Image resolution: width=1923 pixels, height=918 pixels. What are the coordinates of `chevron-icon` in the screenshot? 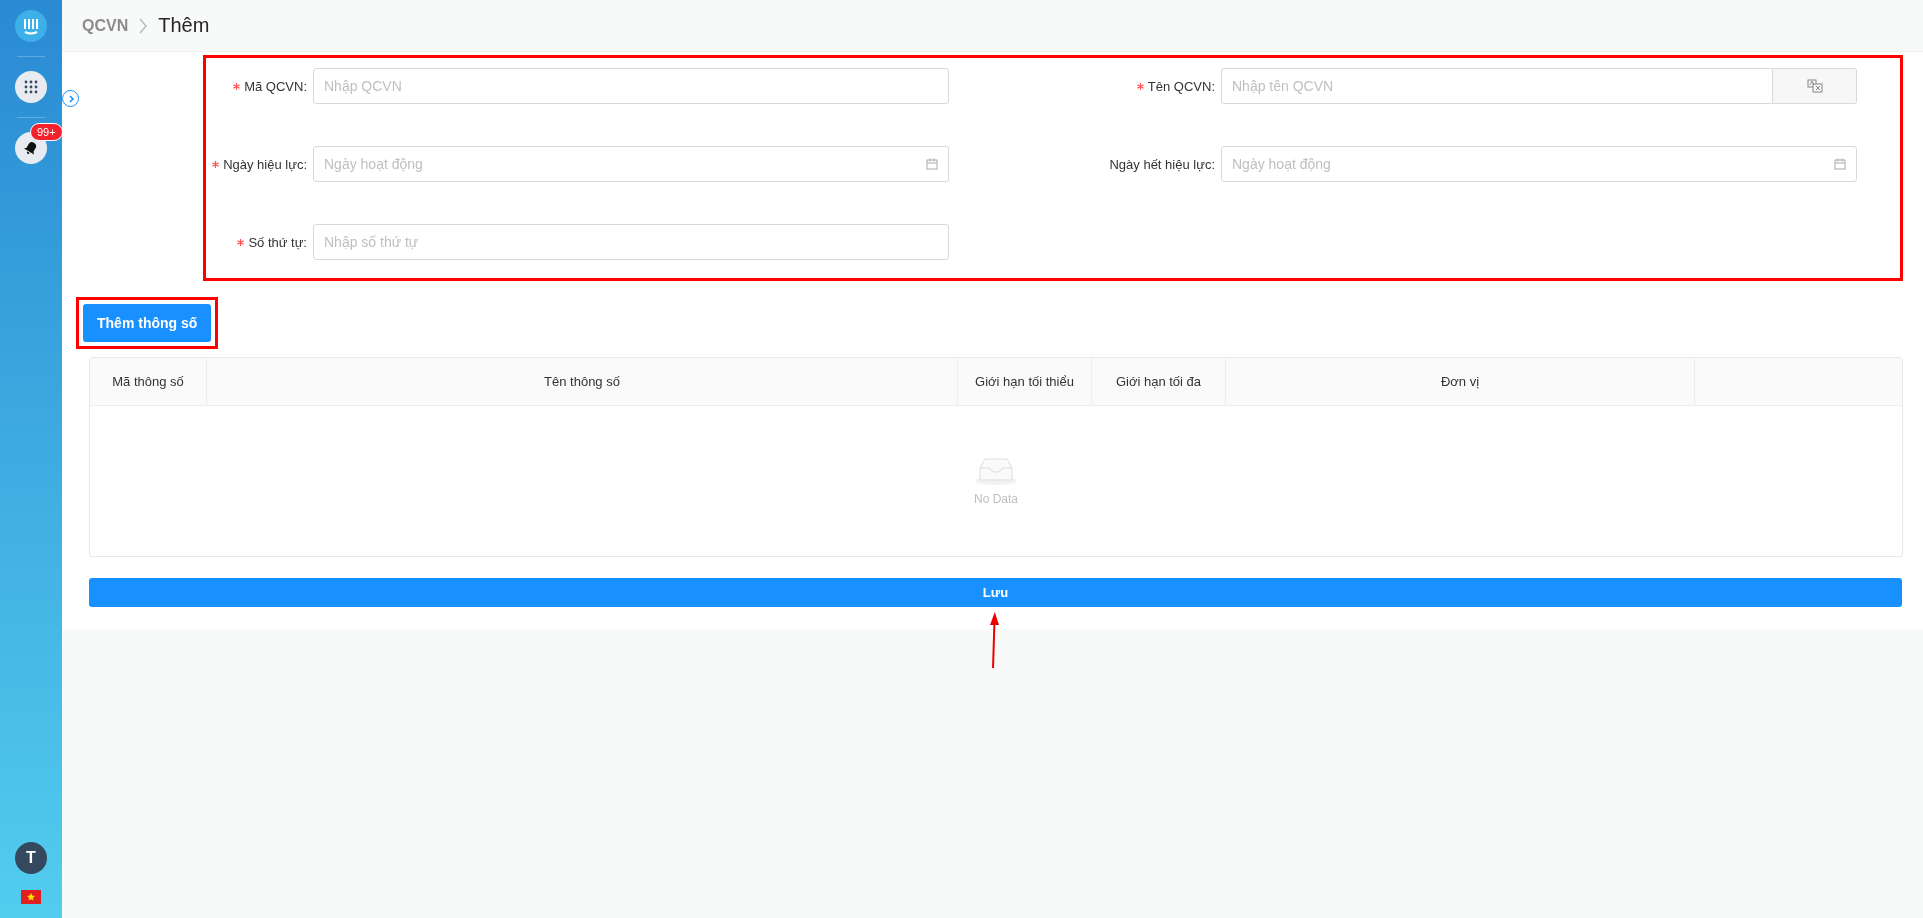 It's located at (143, 25).